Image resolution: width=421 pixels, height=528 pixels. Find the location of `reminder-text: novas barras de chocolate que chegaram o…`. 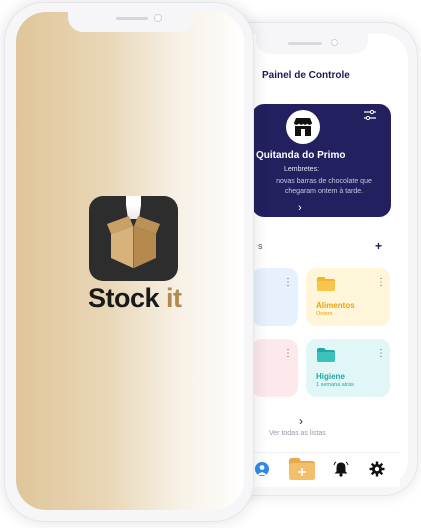

reminder-text: novas barras de chocolate que chegaram o… is located at coordinates (324, 186).